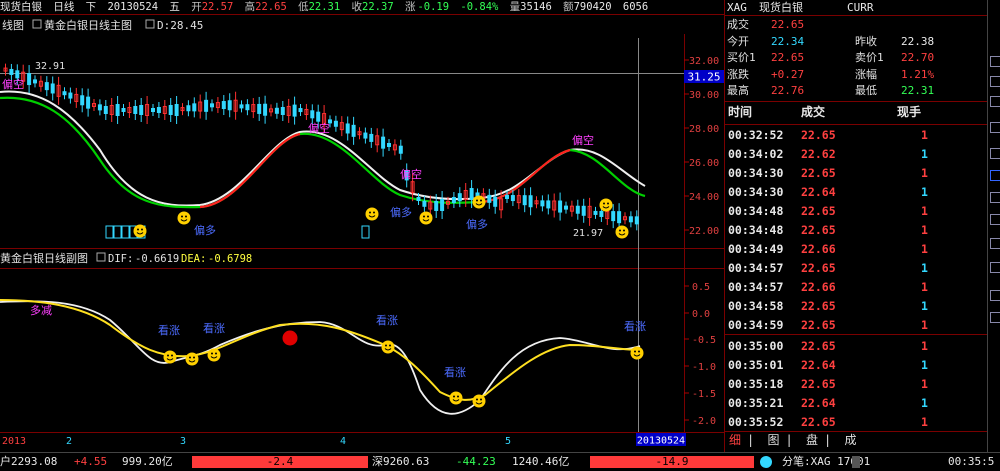 This screenshot has width=1000, height=471. I want to click on main-y-tick: 24.00, so click(704, 197).